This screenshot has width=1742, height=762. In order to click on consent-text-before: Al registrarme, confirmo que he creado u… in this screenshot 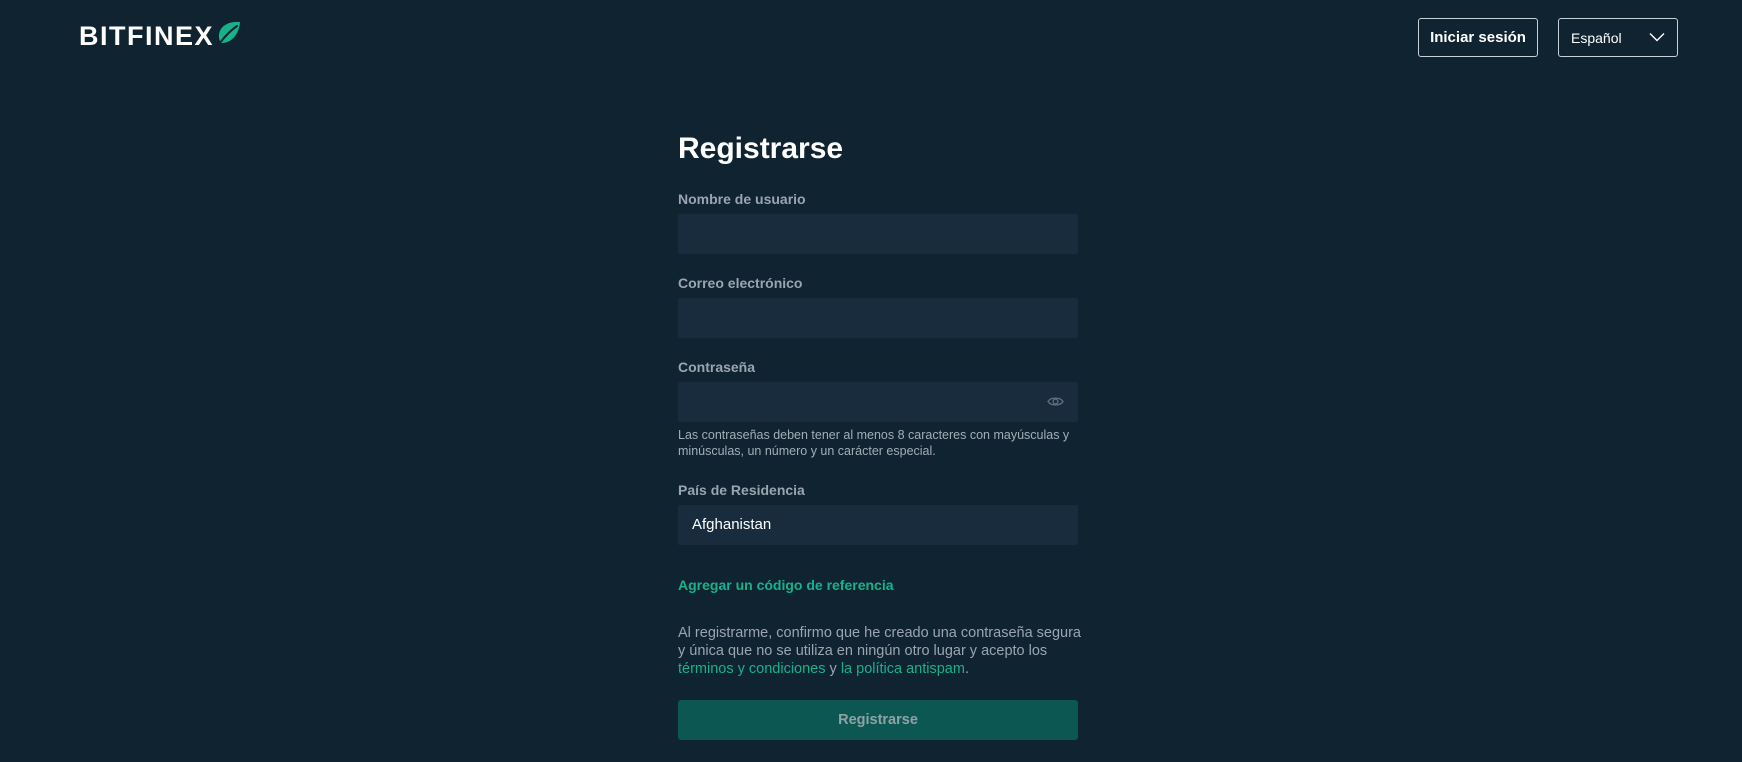, I will do `click(879, 642)`.